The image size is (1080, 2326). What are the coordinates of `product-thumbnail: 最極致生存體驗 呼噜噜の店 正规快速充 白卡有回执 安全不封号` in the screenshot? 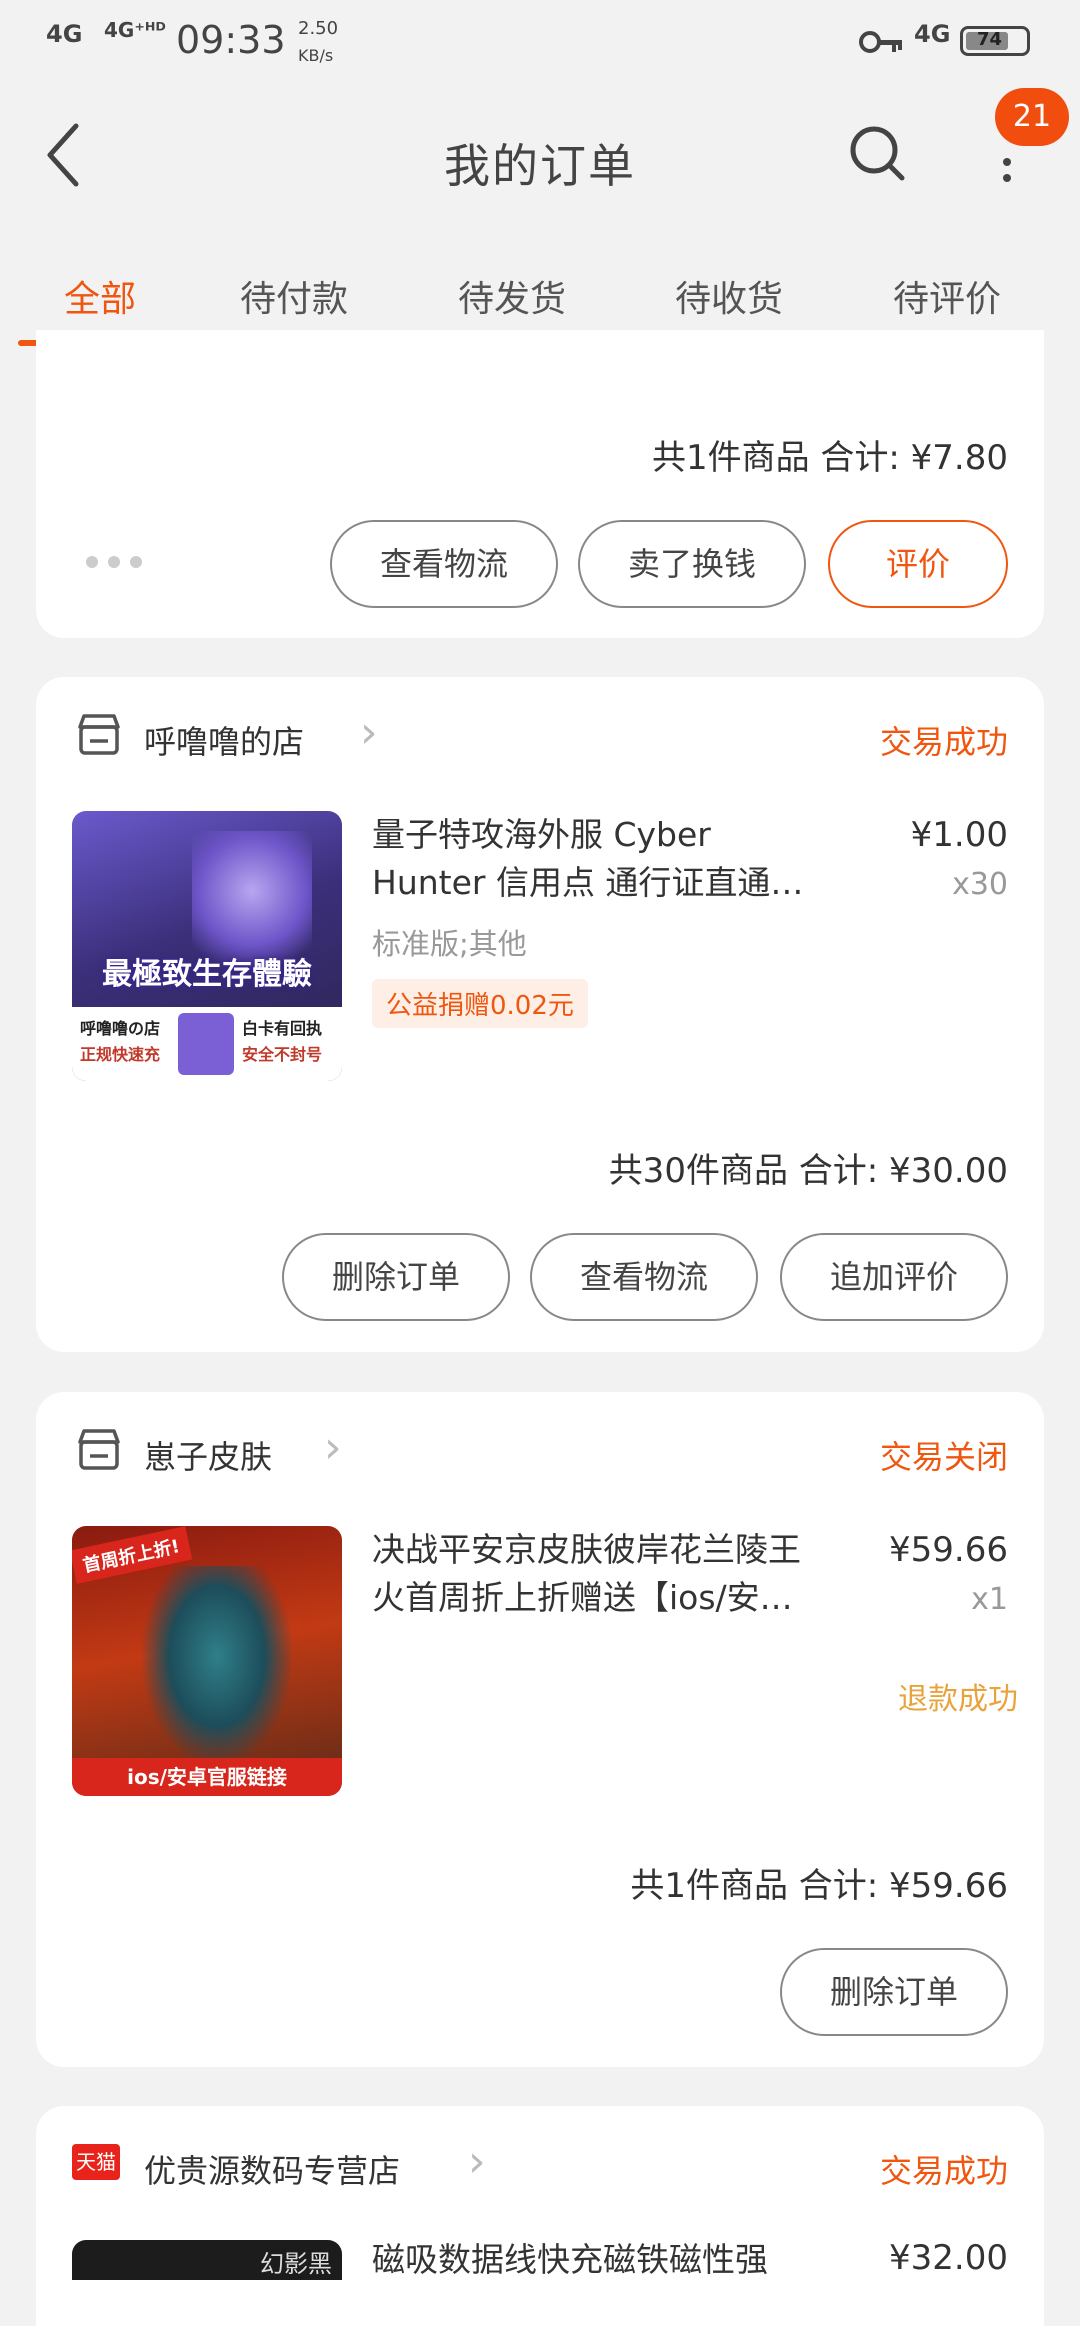 It's located at (207, 946).